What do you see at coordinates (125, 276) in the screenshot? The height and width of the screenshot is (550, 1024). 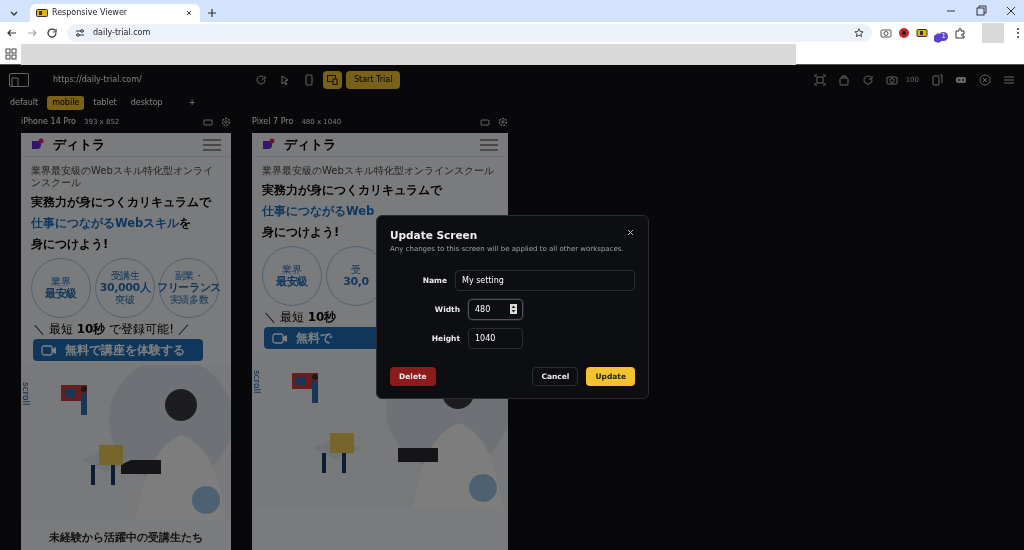 I see `badge-text: 受講生` at bounding box center [125, 276].